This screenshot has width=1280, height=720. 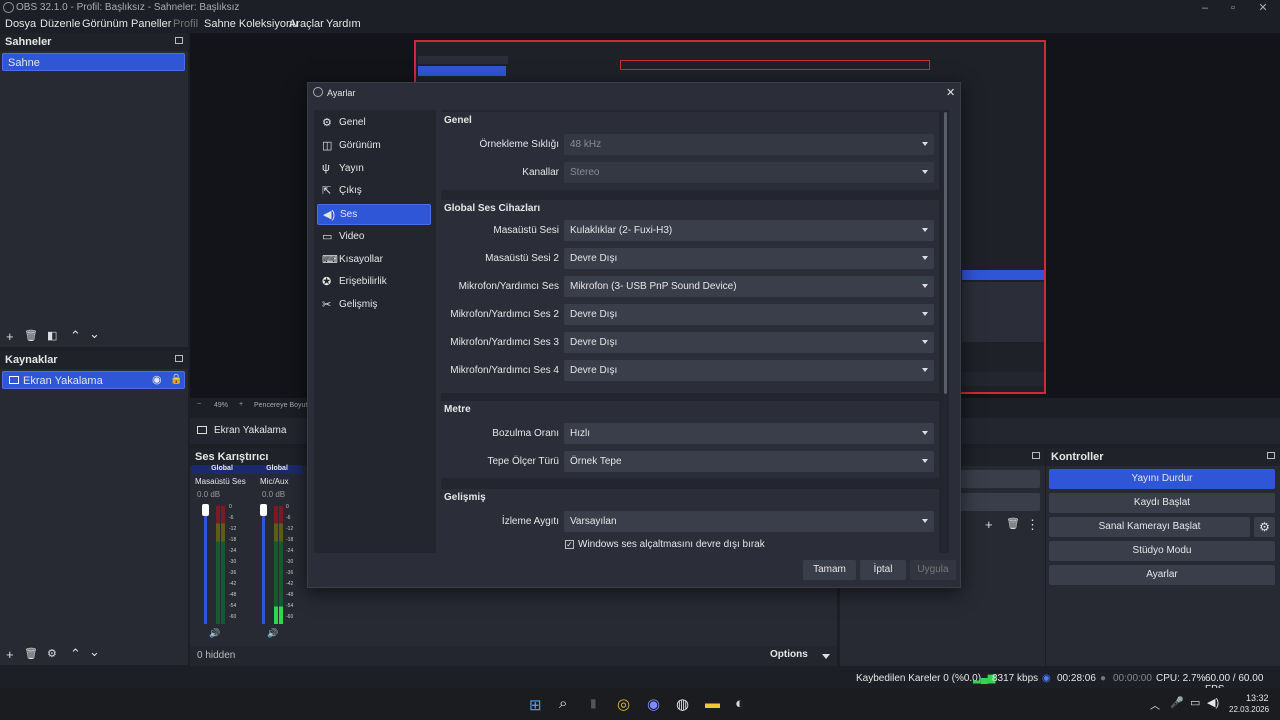 What do you see at coordinates (535, 705) in the screenshot?
I see `windows-start-icon: ⊞` at bounding box center [535, 705].